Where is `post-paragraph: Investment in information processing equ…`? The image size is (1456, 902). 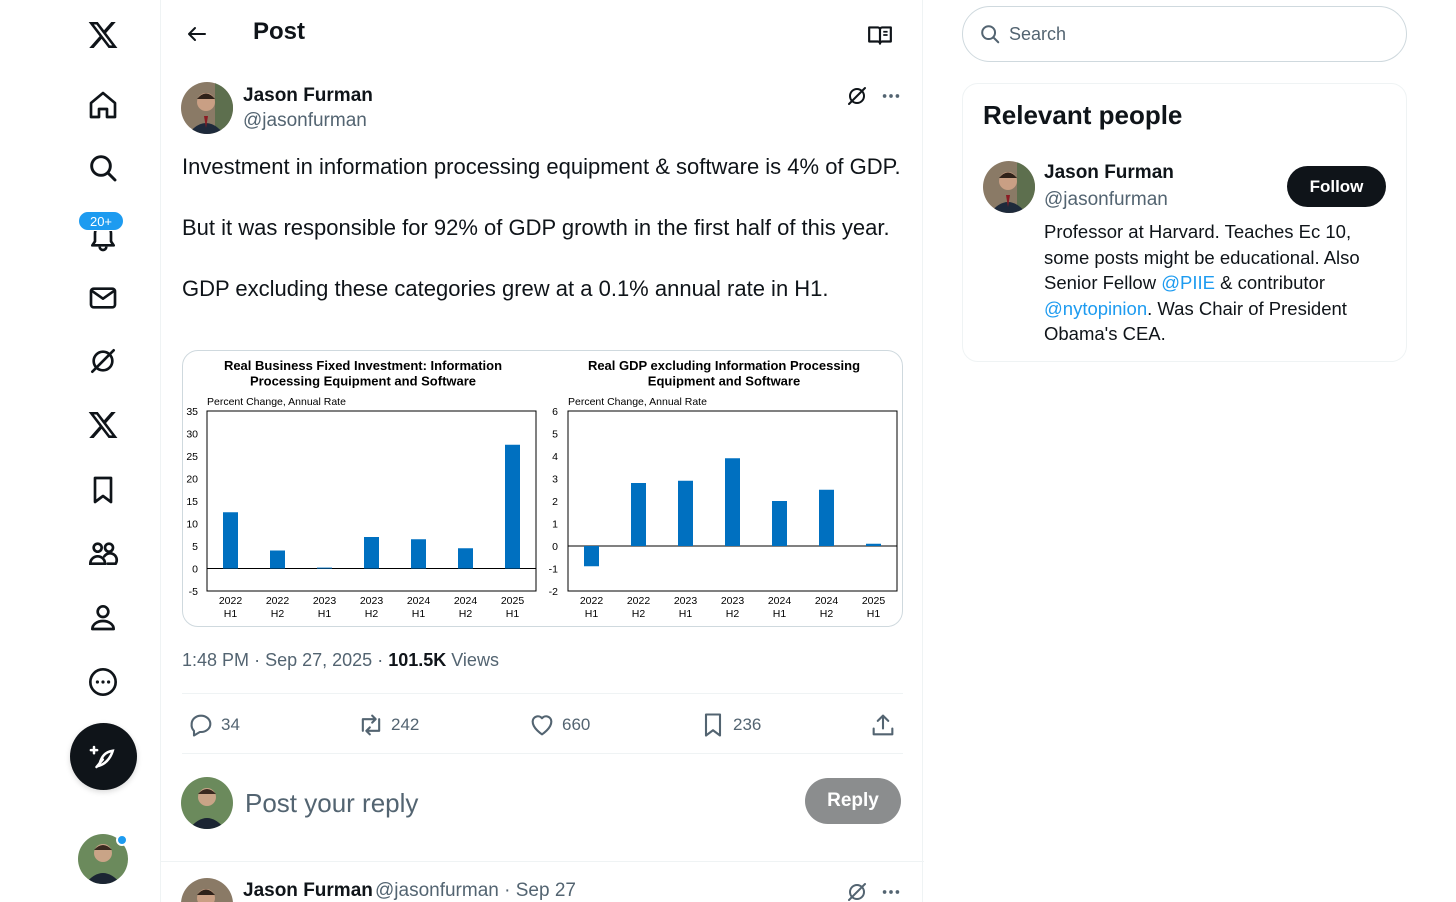
post-paragraph: Investment in information processing equ… is located at coordinates (541, 166).